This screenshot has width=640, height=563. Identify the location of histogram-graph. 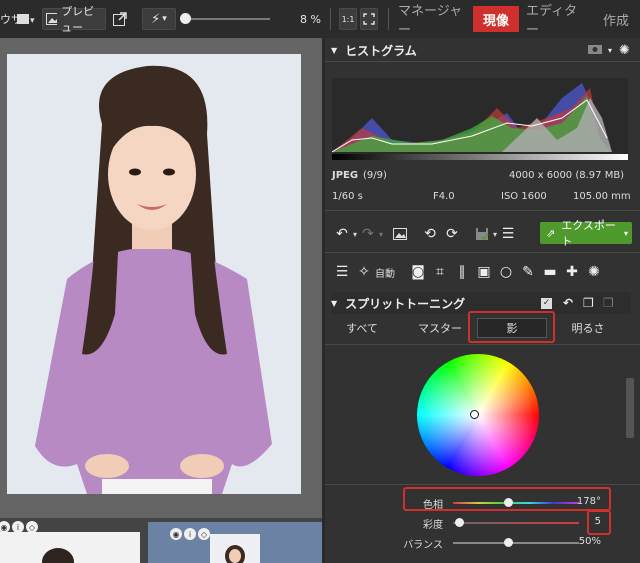
(479, 119).